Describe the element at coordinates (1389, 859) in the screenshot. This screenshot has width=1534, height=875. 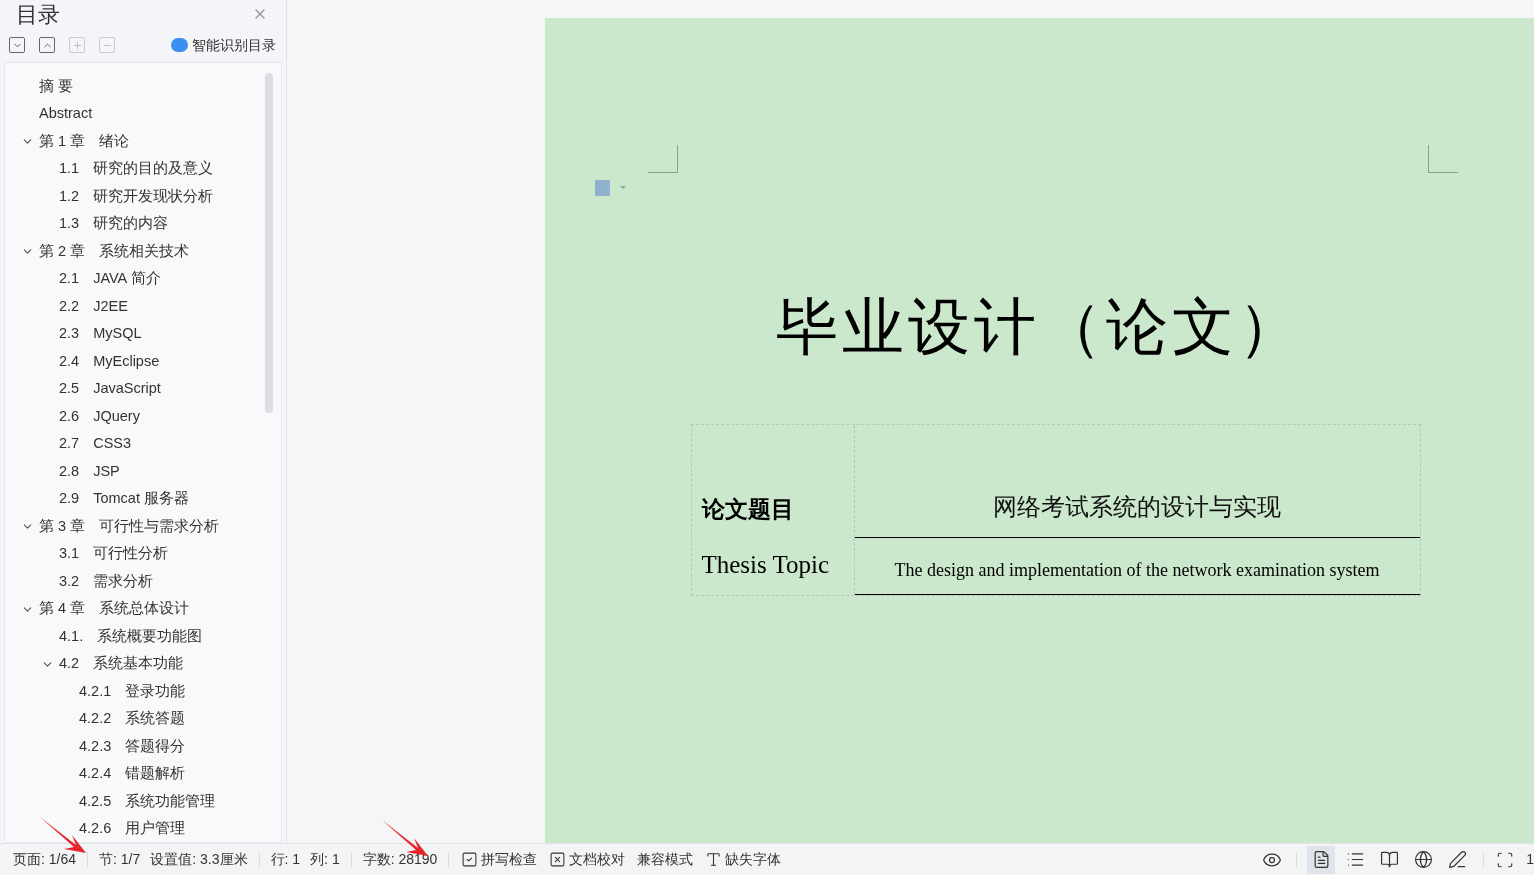
I see `read-icon` at that location.